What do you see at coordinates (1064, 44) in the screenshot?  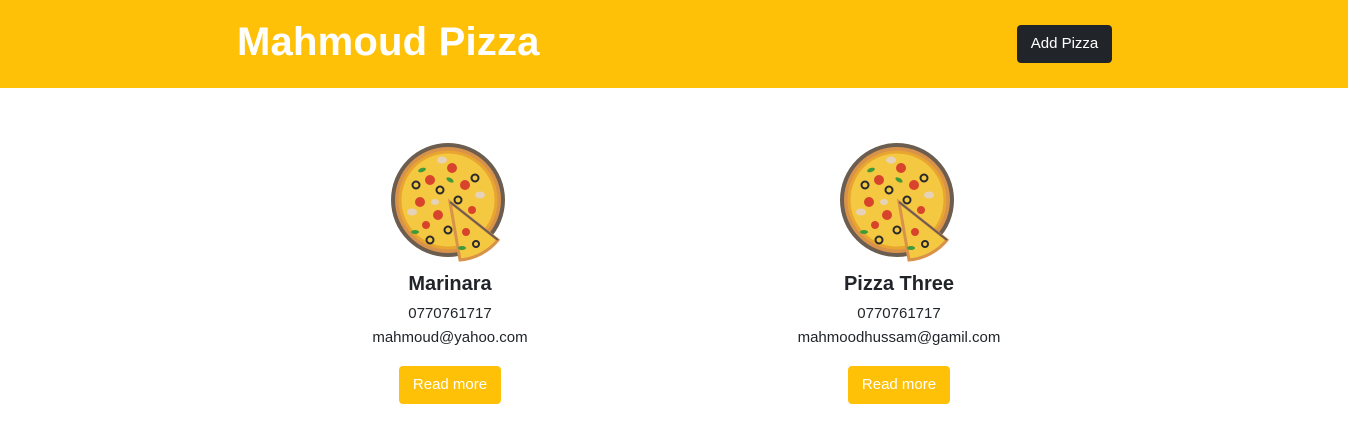 I see `add-pizza-button: Add Pizza` at bounding box center [1064, 44].